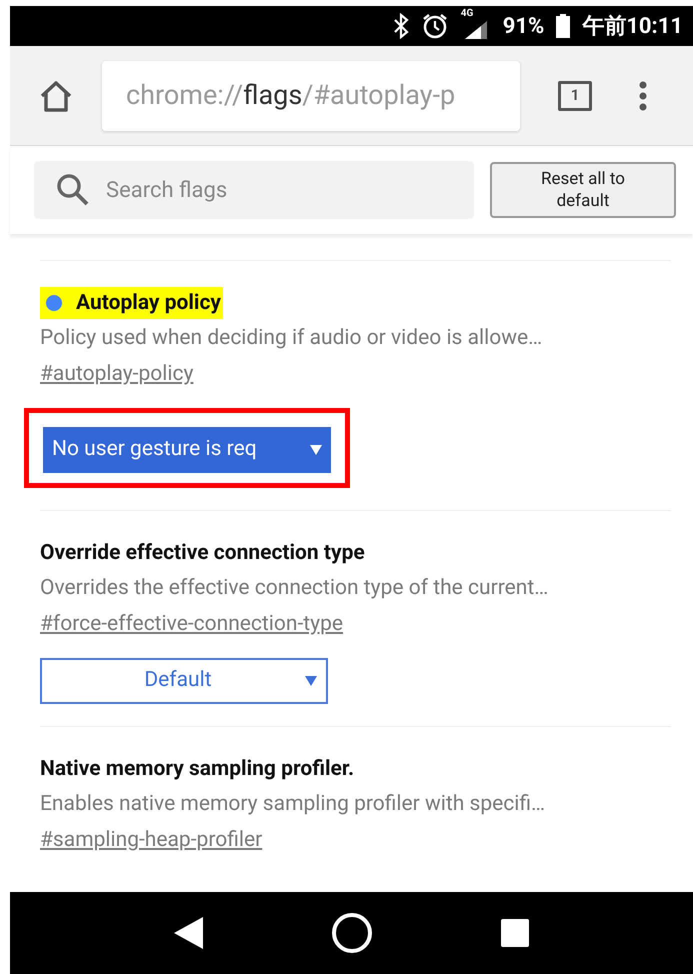 The width and height of the screenshot is (693, 974). What do you see at coordinates (523, 26) in the screenshot?
I see `battery-percent: 91%` at bounding box center [523, 26].